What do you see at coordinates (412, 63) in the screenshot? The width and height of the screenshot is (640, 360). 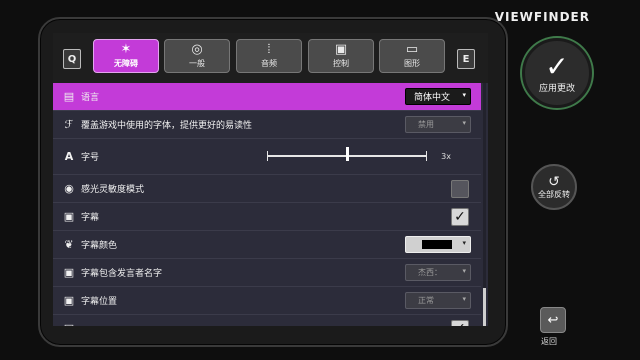 I see `tab-label: 图形` at bounding box center [412, 63].